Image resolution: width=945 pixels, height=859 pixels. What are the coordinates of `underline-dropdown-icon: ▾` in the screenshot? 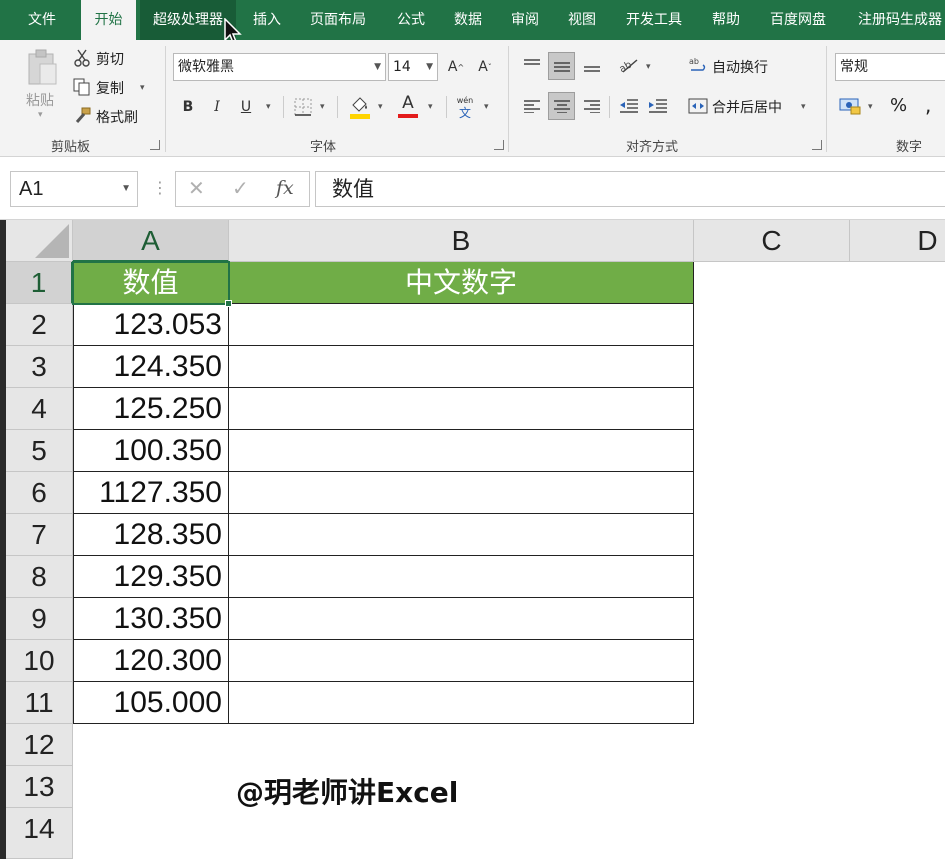 It's located at (268, 107).